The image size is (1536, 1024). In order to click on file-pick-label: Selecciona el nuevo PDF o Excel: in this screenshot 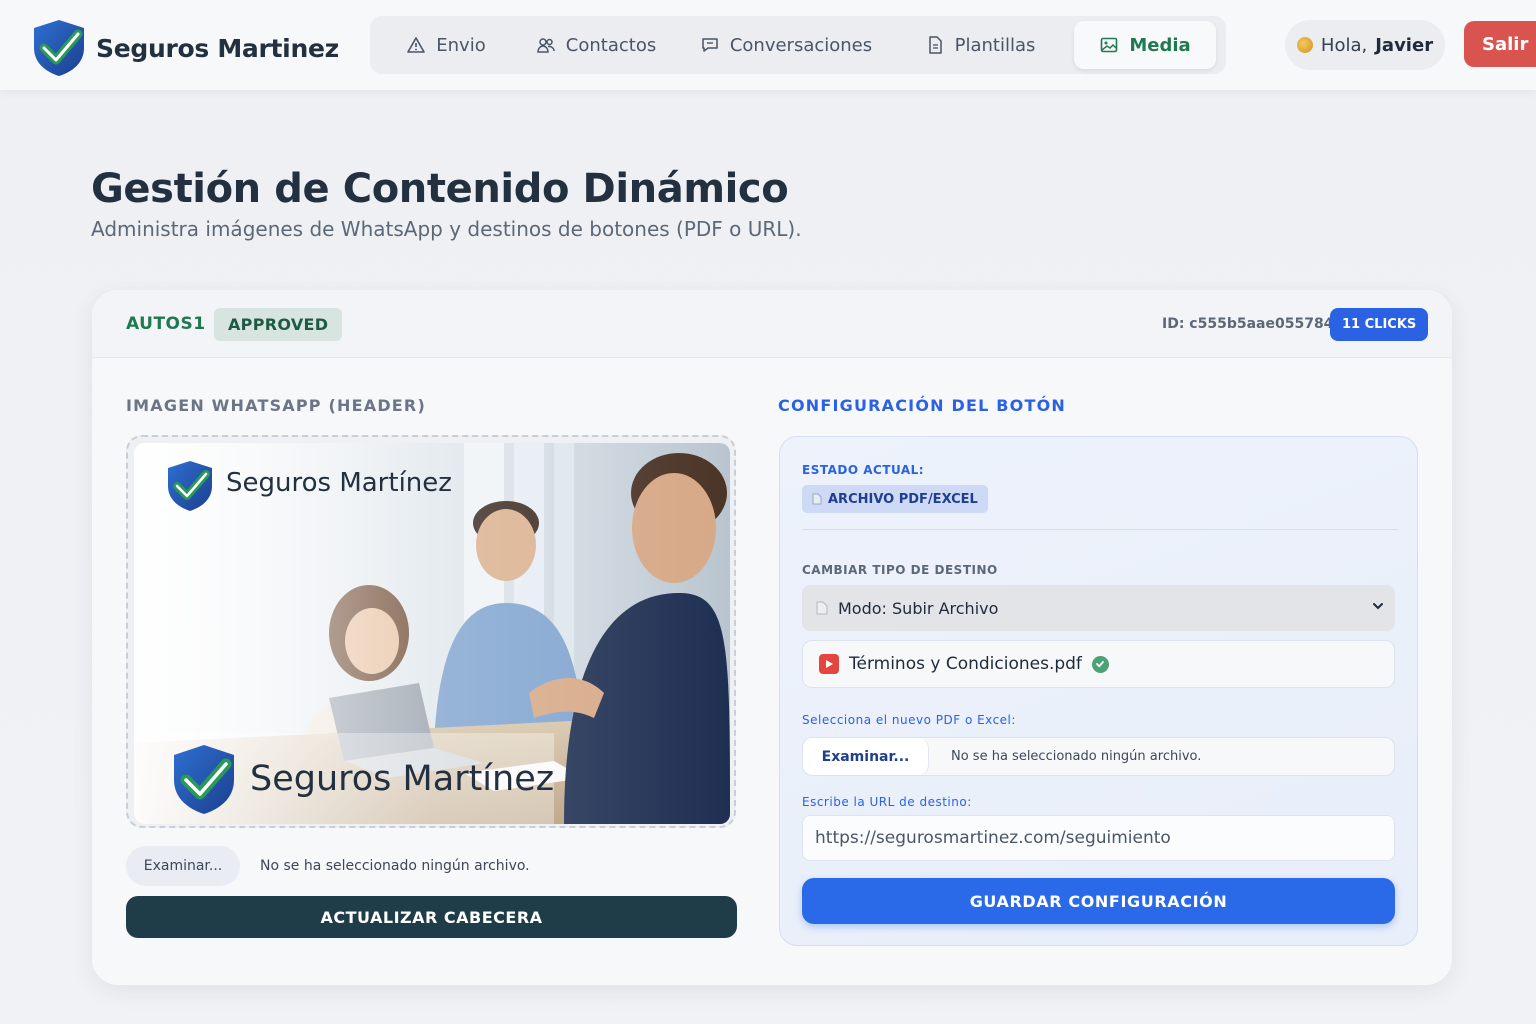, I will do `click(909, 720)`.